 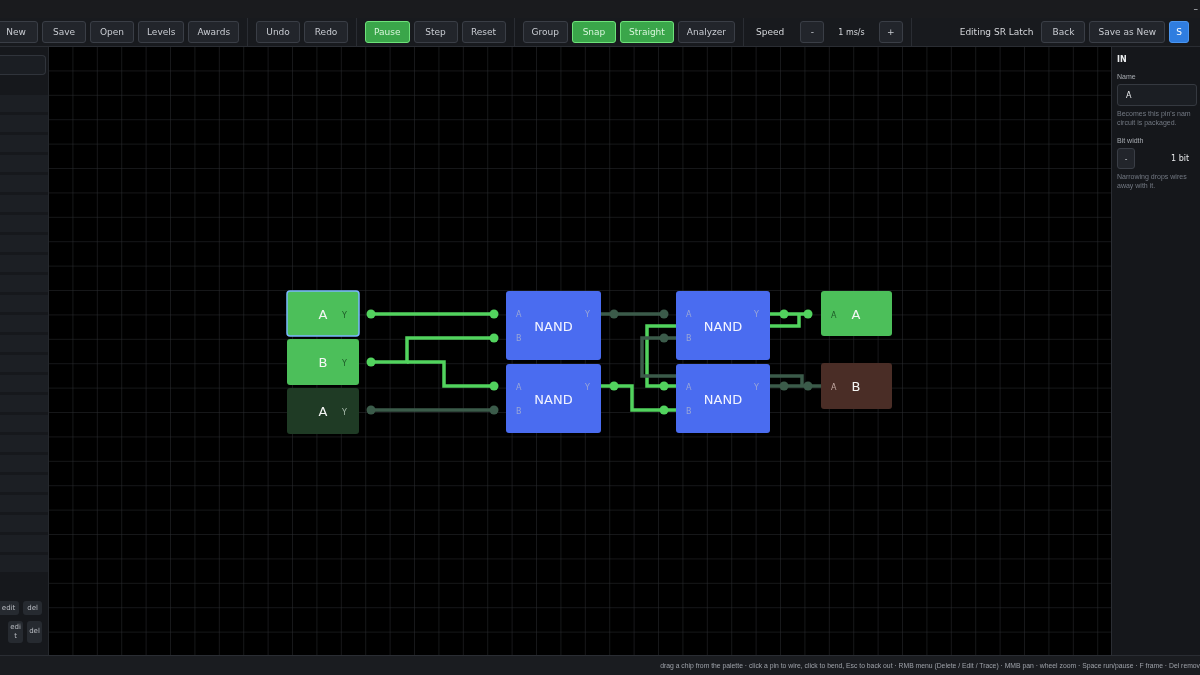 I want to click on nand-gate, so click(x=553, y=325).